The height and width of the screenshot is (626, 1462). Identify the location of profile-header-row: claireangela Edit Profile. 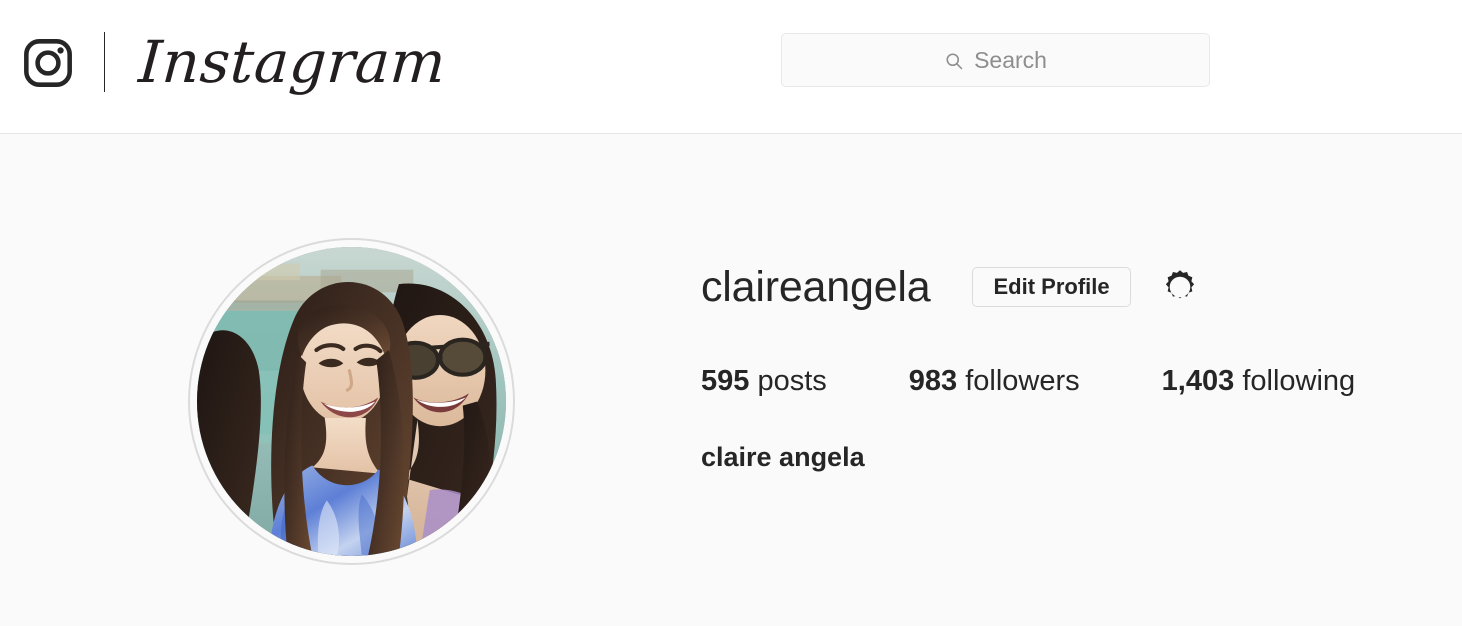
(1072, 287).